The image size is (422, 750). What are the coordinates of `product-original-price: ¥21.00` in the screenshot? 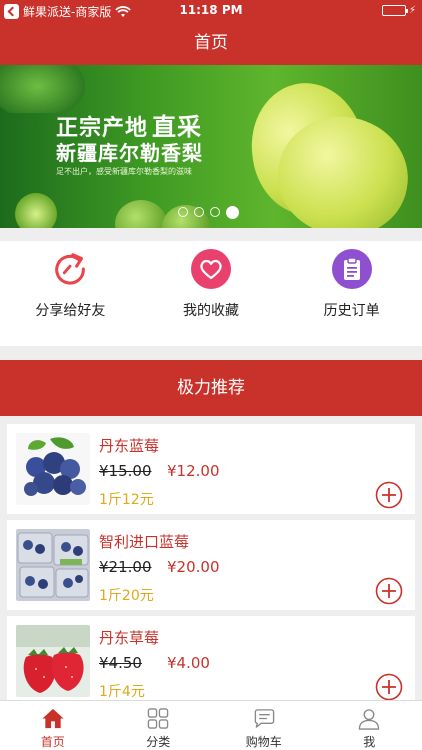 It's located at (125, 567).